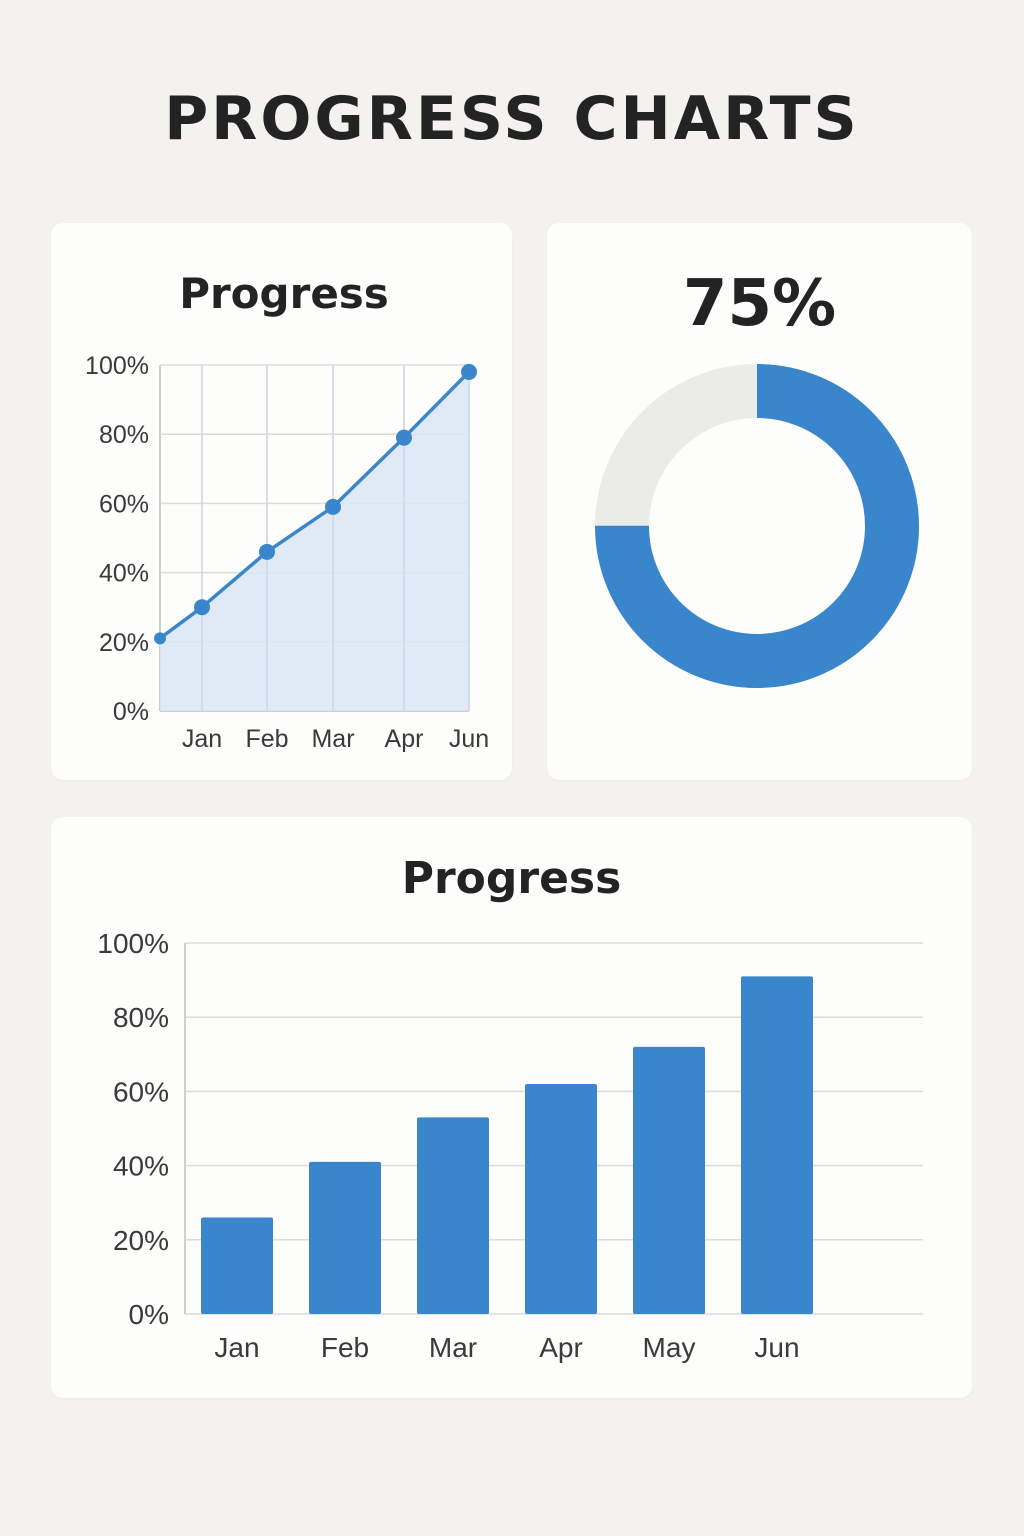 Image resolution: width=1024 pixels, height=1536 pixels. What do you see at coordinates (512, 119) in the screenshot?
I see `page-title: PROGRESS CHARTS` at bounding box center [512, 119].